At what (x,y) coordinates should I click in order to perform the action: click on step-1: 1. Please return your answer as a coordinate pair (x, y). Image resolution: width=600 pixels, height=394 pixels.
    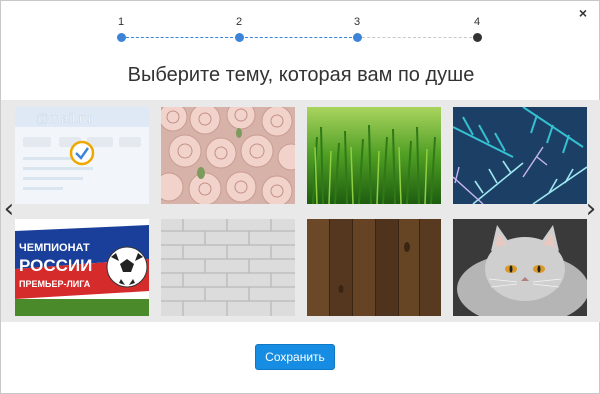
    Looking at the image, I should click on (121, 28).